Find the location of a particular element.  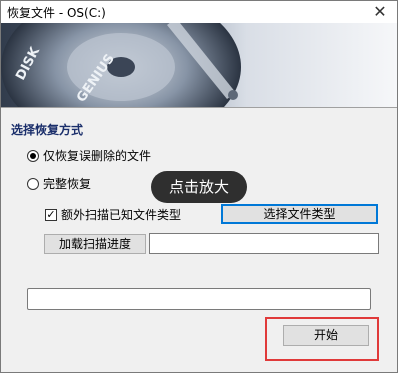

section-title-recovery-mode: 选择恢复方式 is located at coordinates (47, 130).